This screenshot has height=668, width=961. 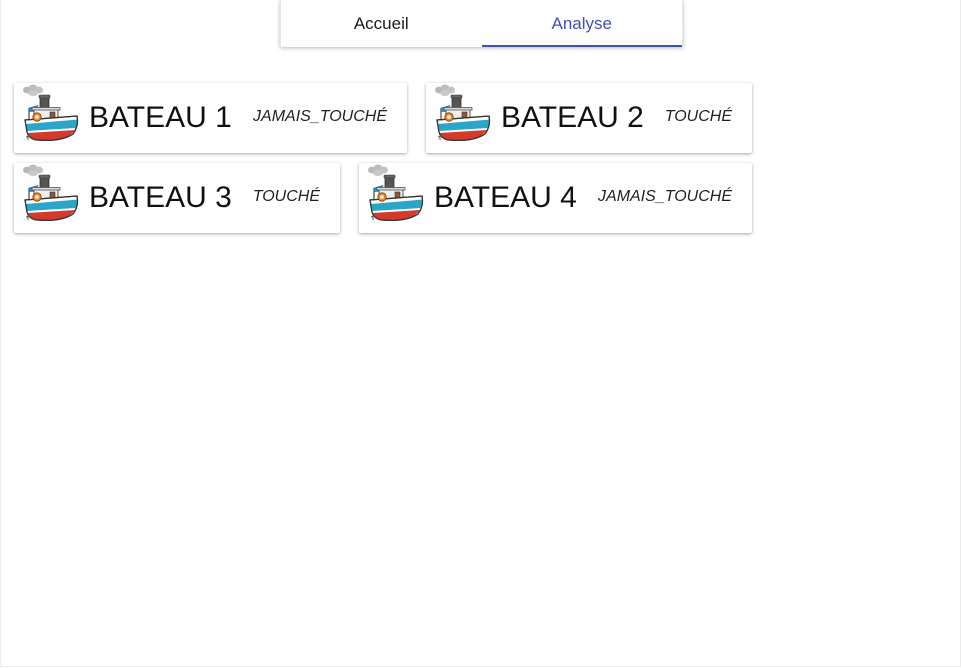 What do you see at coordinates (160, 197) in the screenshot?
I see `boat-name: BATEAU 3` at bounding box center [160, 197].